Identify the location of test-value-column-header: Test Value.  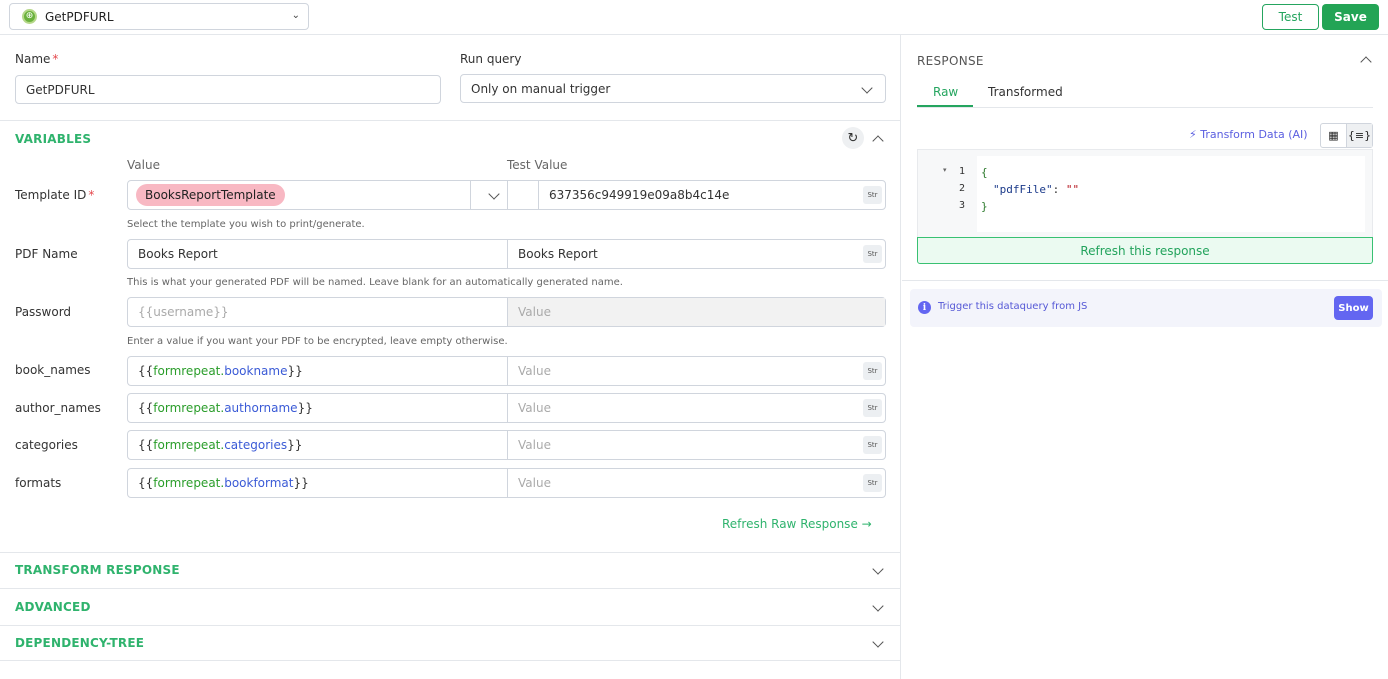
(537, 165).